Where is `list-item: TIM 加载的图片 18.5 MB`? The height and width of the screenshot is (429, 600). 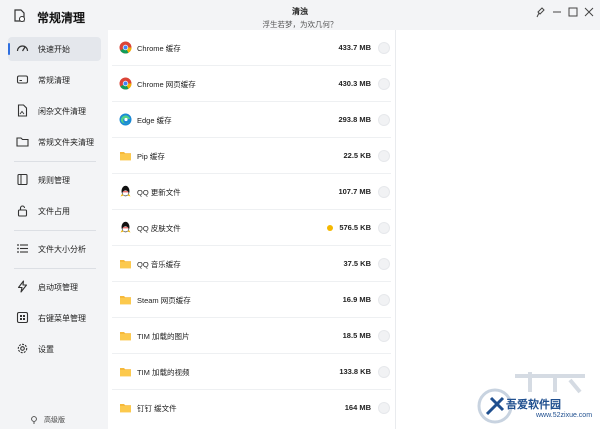
list-item: TIM 加载的图片 18.5 MB is located at coordinates (251, 336).